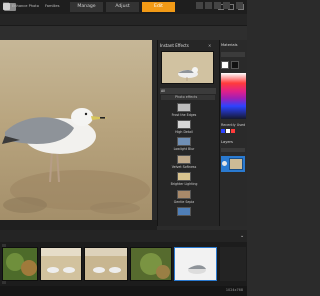 This screenshot has width=320, height=296. What do you see at coordinates (225, 65) in the screenshot?
I see `foreground-color-swatch` at bounding box center [225, 65].